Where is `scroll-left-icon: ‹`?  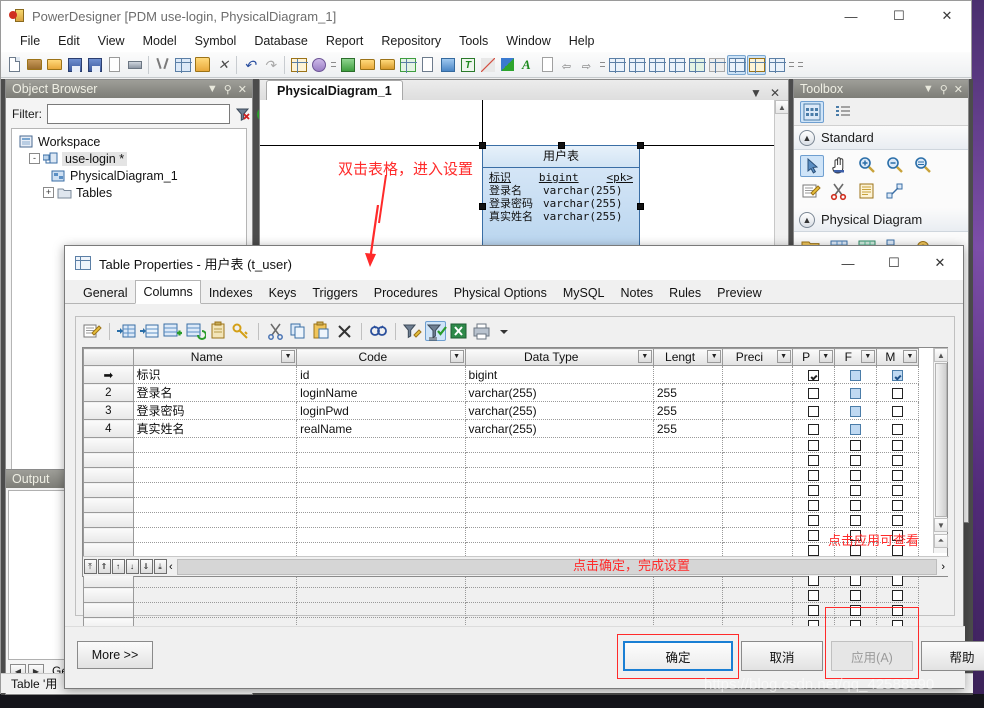 scroll-left-icon: ‹ is located at coordinates (171, 567).